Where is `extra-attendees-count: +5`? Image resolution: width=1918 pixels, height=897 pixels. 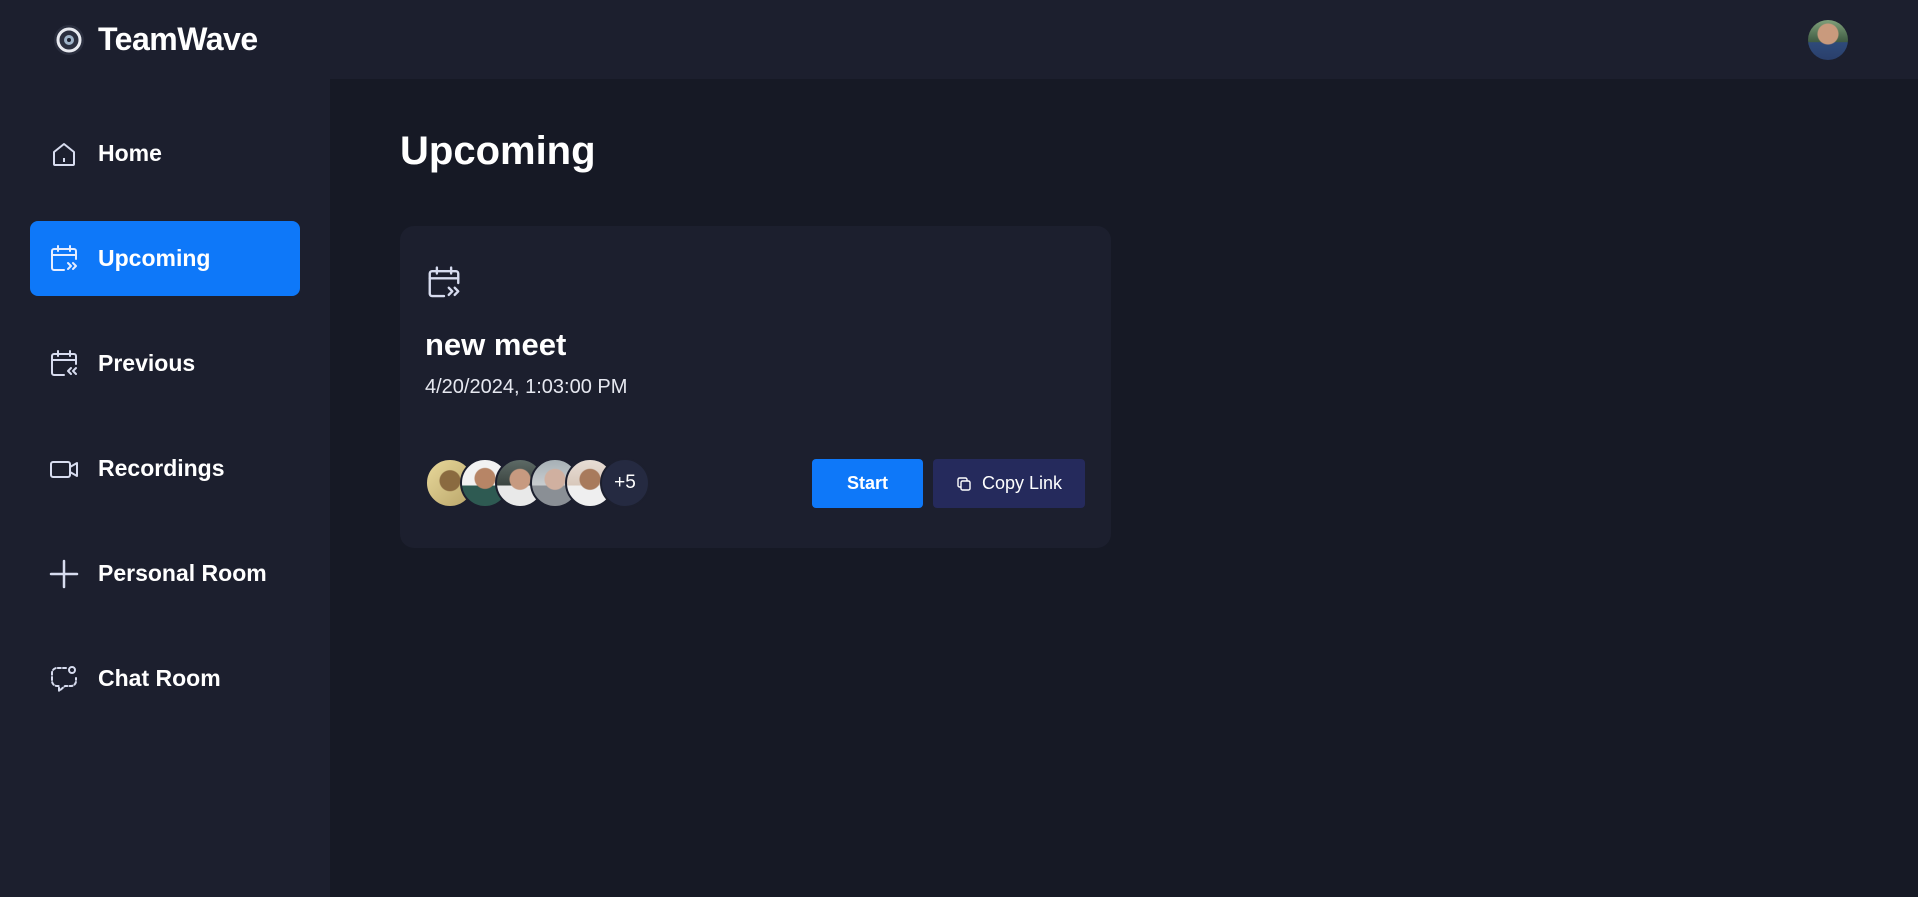 extra-attendees-count: +5 is located at coordinates (625, 483).